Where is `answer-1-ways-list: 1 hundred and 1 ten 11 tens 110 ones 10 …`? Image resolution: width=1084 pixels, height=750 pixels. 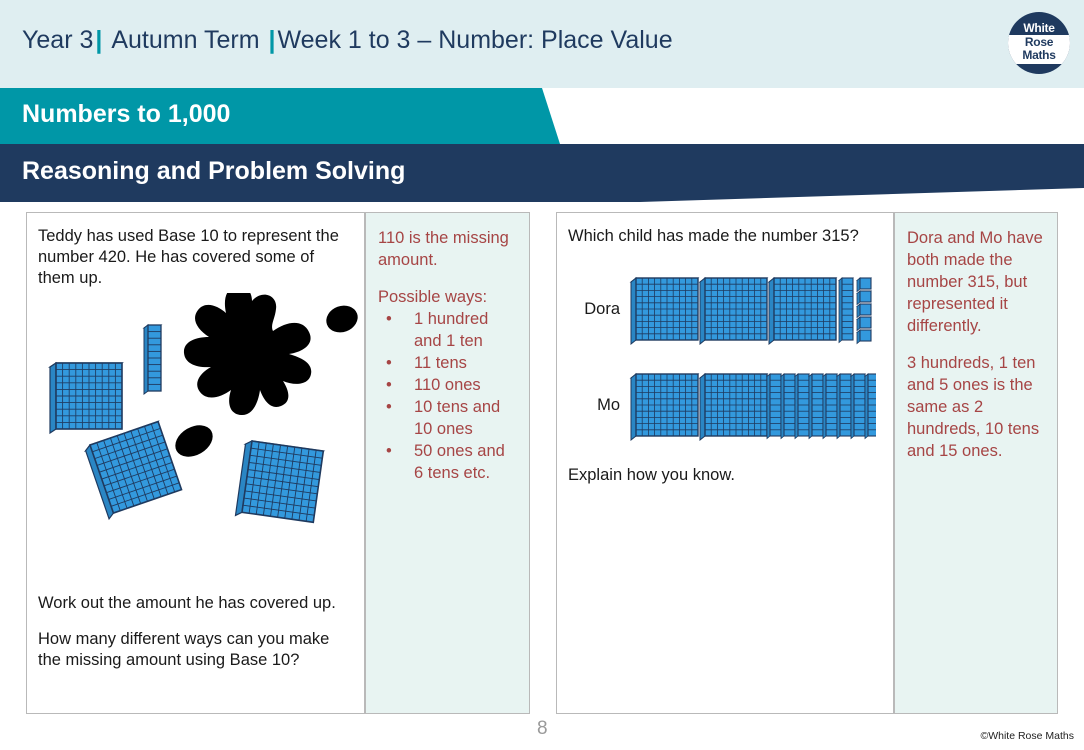
answer-1-ways-list: 1 hundred and 1 ten 11 tens 110 ones 10 … is located at coordinates (447, 396).